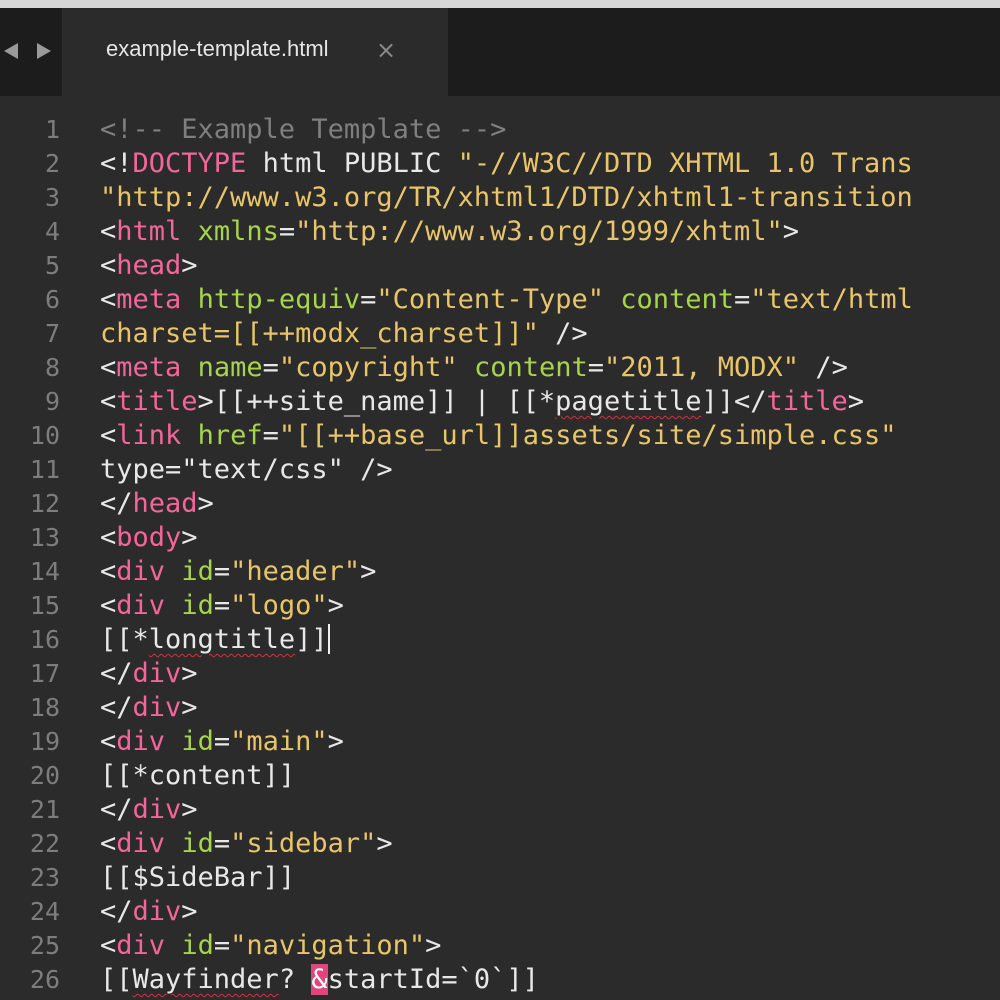 This screenshot has height=1000, width=1000. Describe the element at coordinates (238, 231) in the screenshot. I see `code-token: xmlns` at that location.